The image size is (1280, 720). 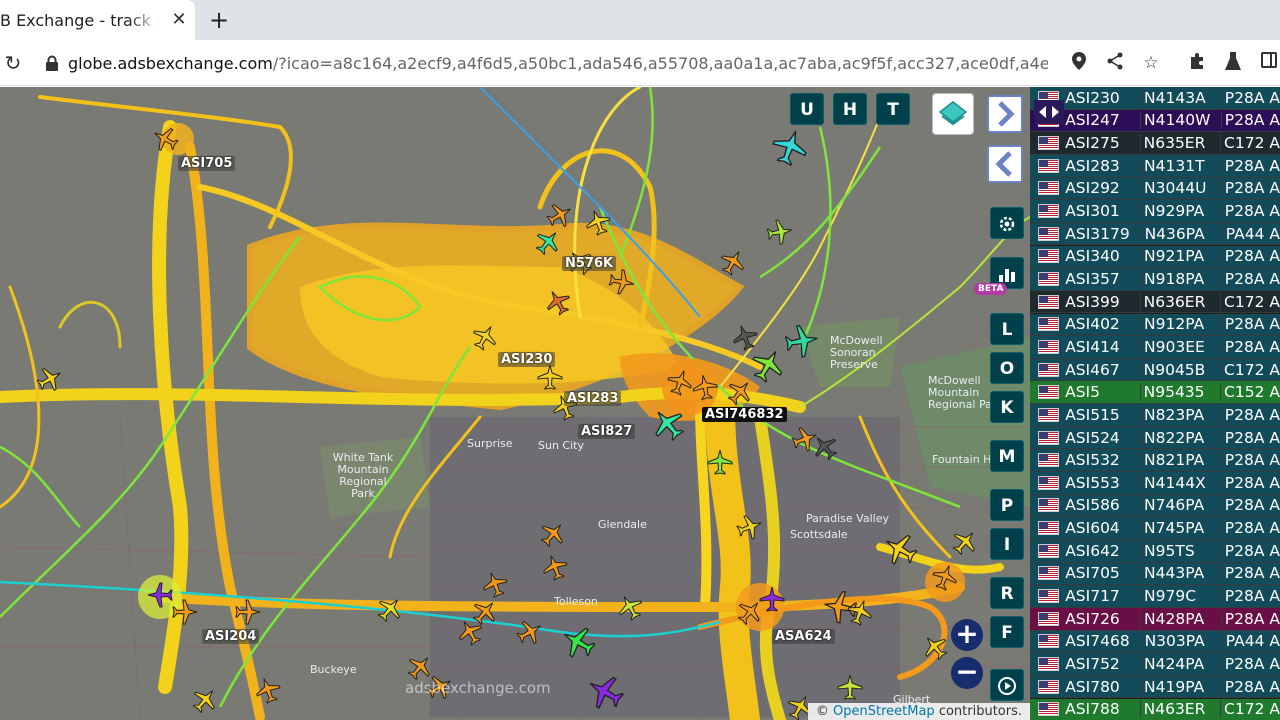 I want to click on layers-button, so click(x=953, y=114).